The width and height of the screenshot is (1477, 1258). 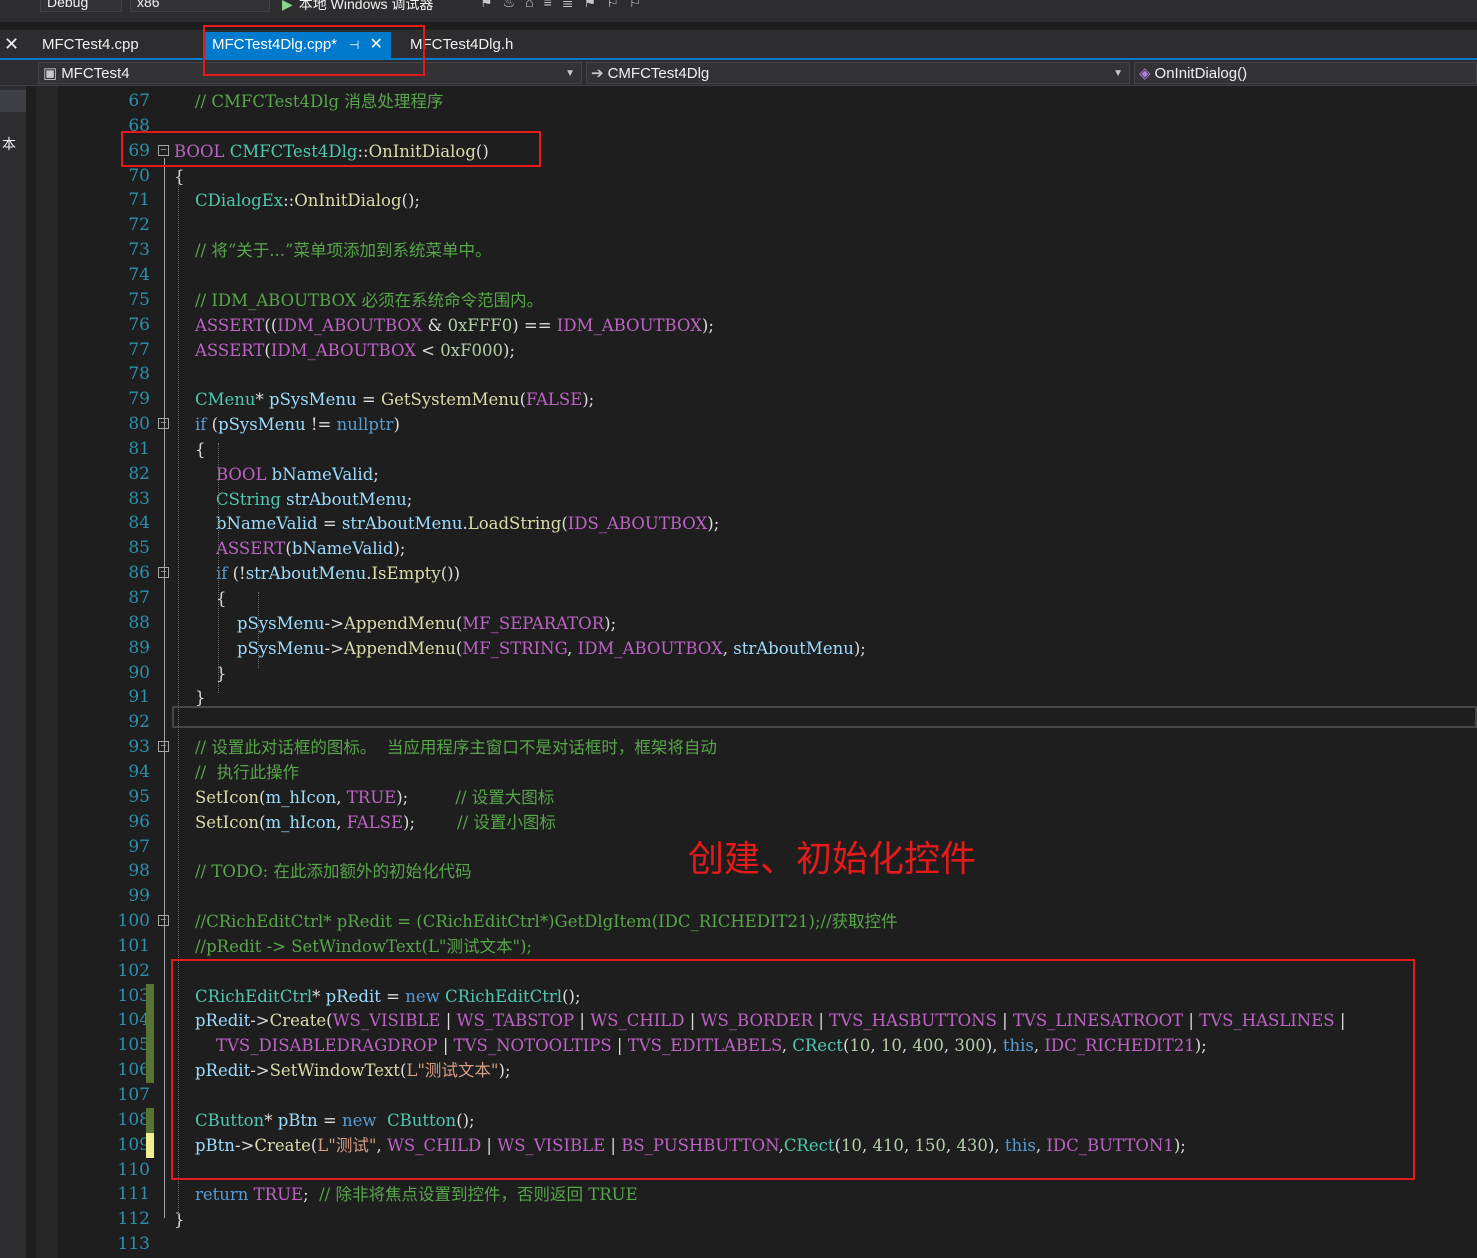 I want to click on line-number: 102, so click(x=133, y=970).